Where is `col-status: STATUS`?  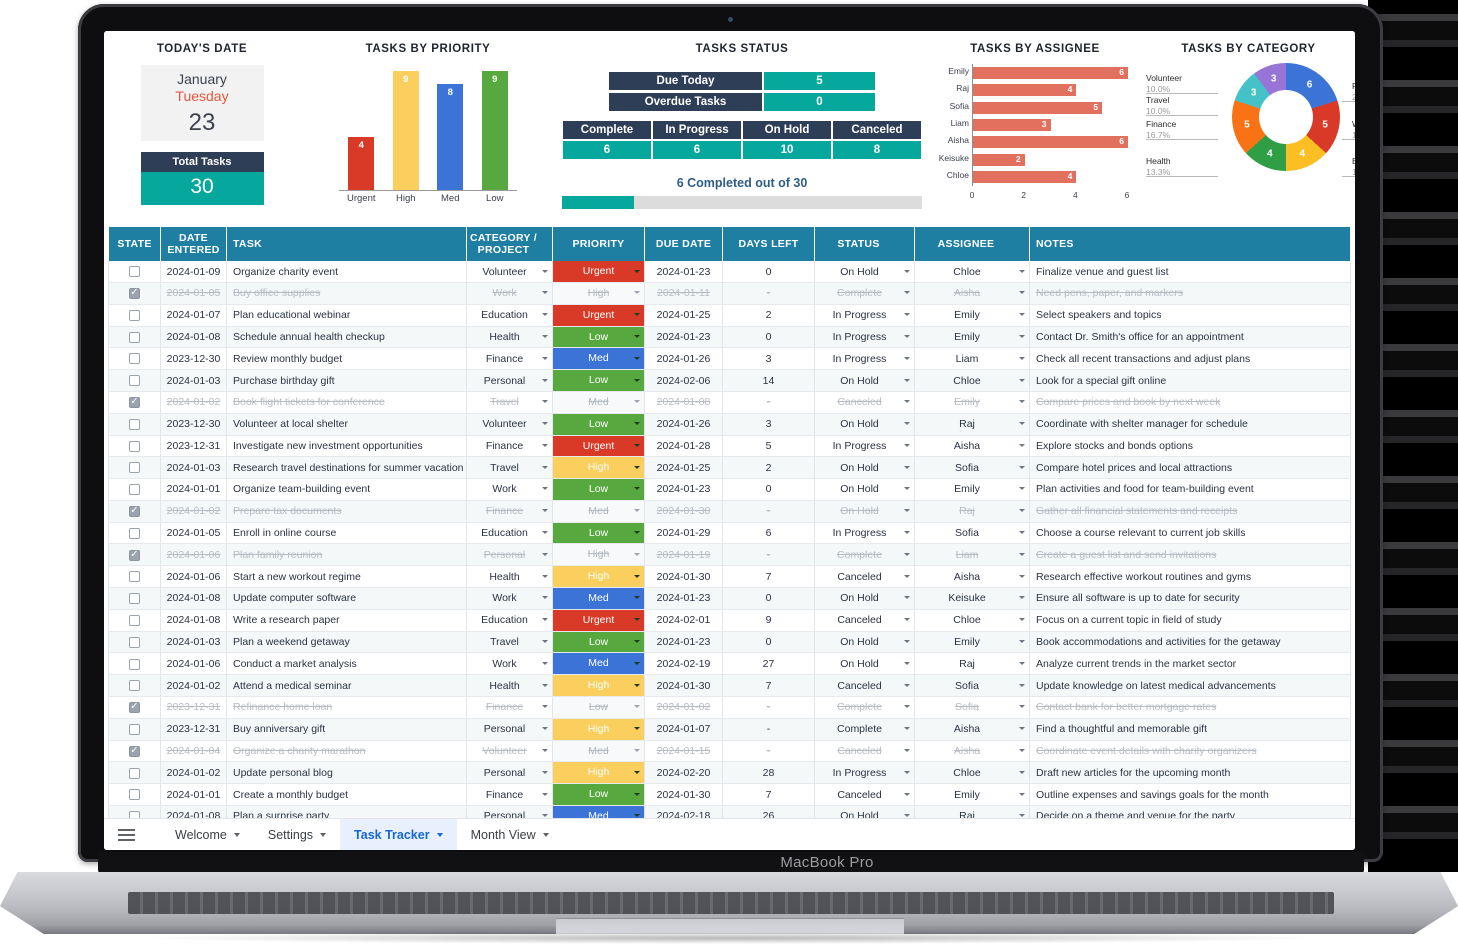 col-status: STATUS is located at coordinates (864, 244).